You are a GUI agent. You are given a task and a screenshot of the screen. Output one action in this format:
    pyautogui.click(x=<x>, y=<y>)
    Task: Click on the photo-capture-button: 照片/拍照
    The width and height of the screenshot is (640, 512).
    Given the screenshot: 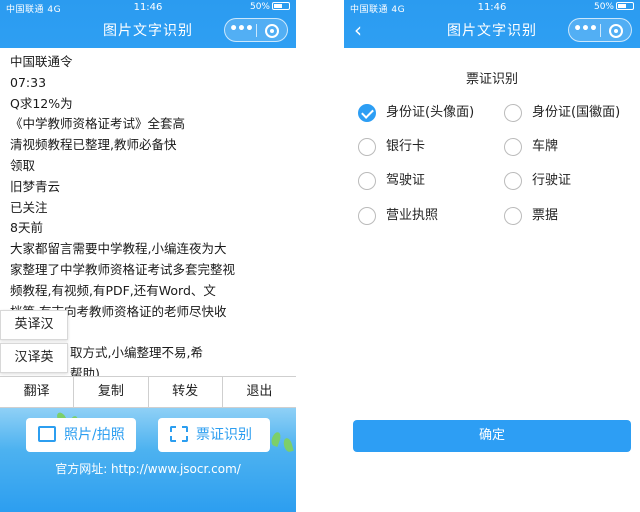 What is the action you would take?
    pyautogui.click(x=81, y=435)
    